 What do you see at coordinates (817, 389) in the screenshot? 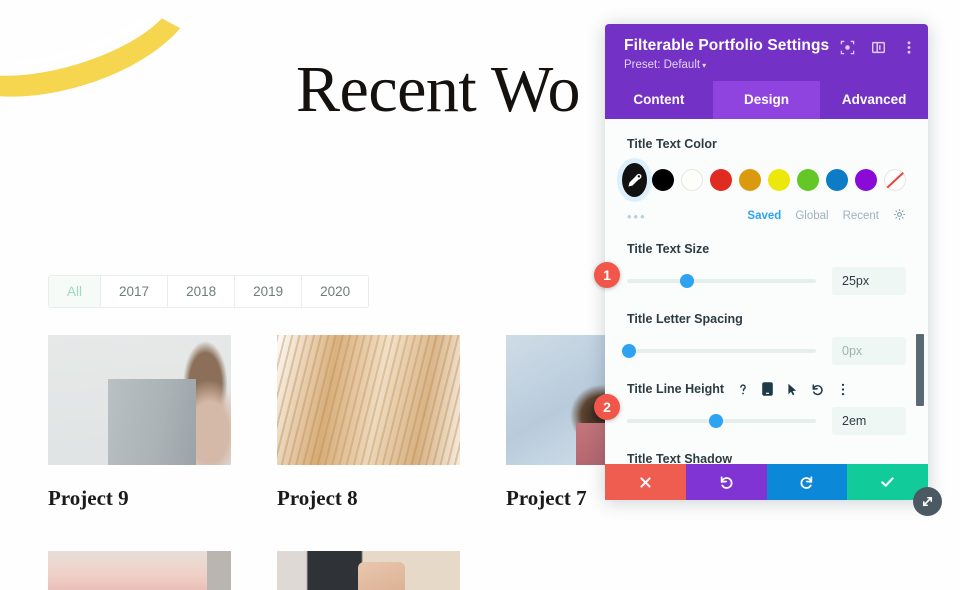
I see `reset-undo-icon` at bounding box center [817, 389].